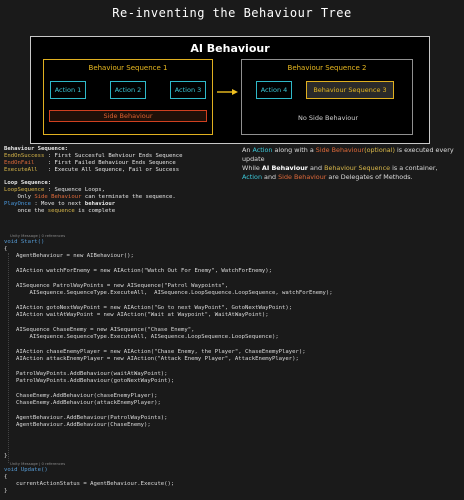 The width and height of the screenshot is (464, 500). What do you see at coordinates (6, 491) in the screenshot?
I see `code-update-close-brace: }` at bounding box center [6, 491].